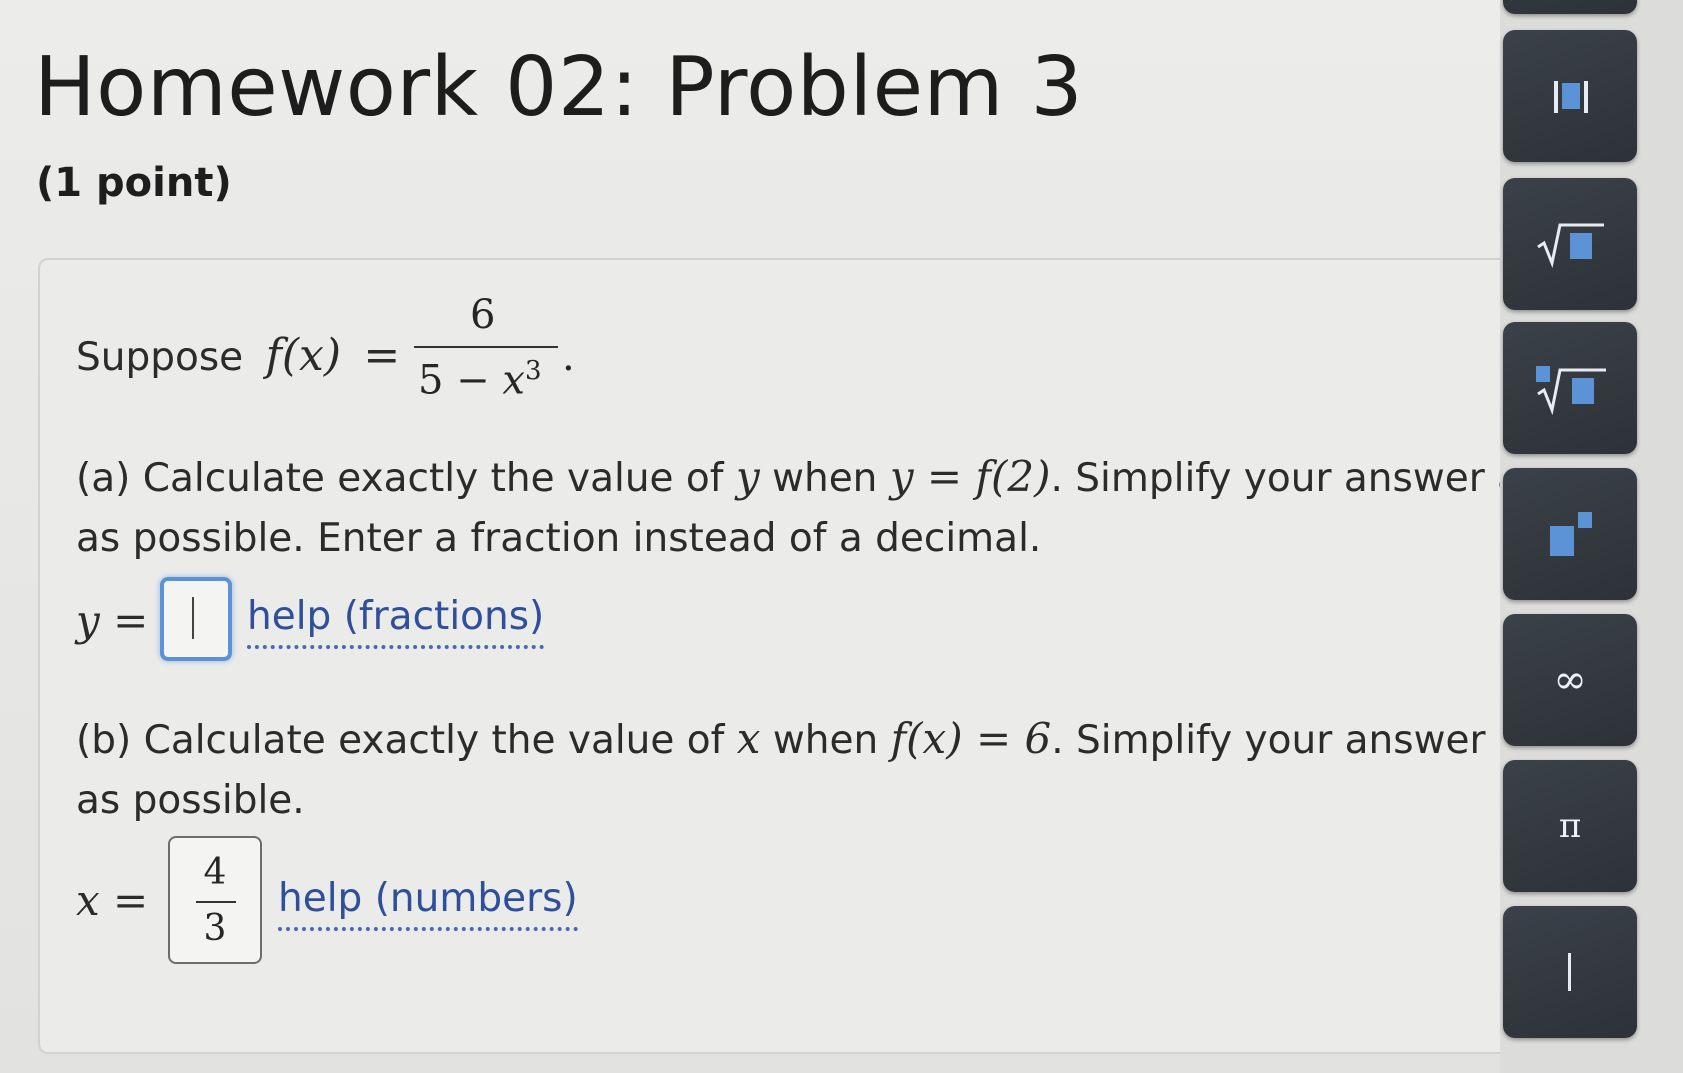 The height and width of the screenshot is (1073, 1683). I want to click on part-a-text-post: . Simplify your answer as, so click(1296, 478).